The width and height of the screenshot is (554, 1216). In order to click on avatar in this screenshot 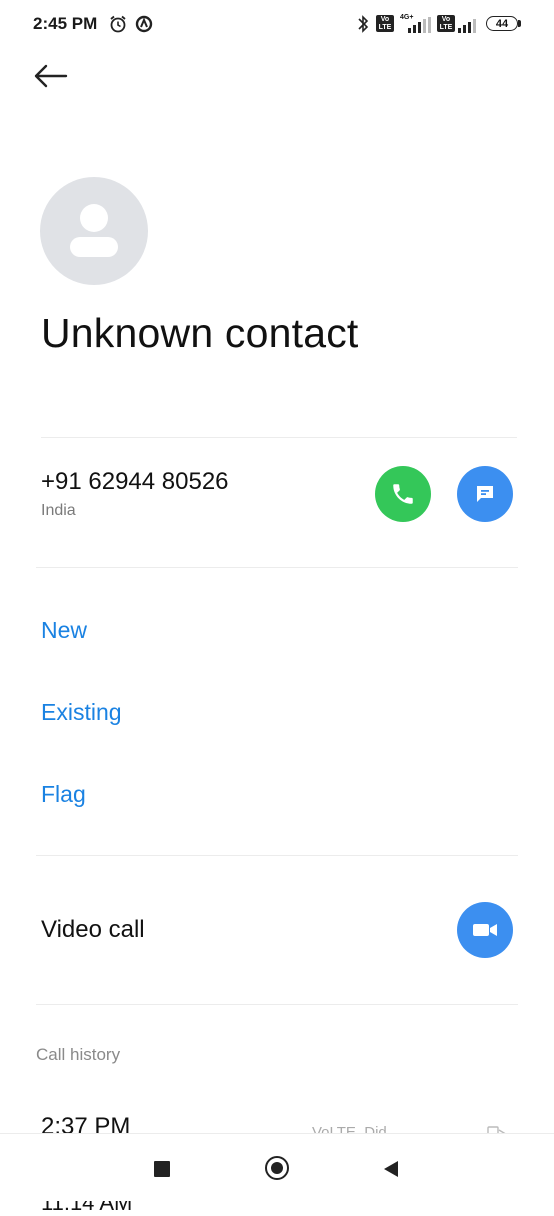, I will do `click(94, 231)`.